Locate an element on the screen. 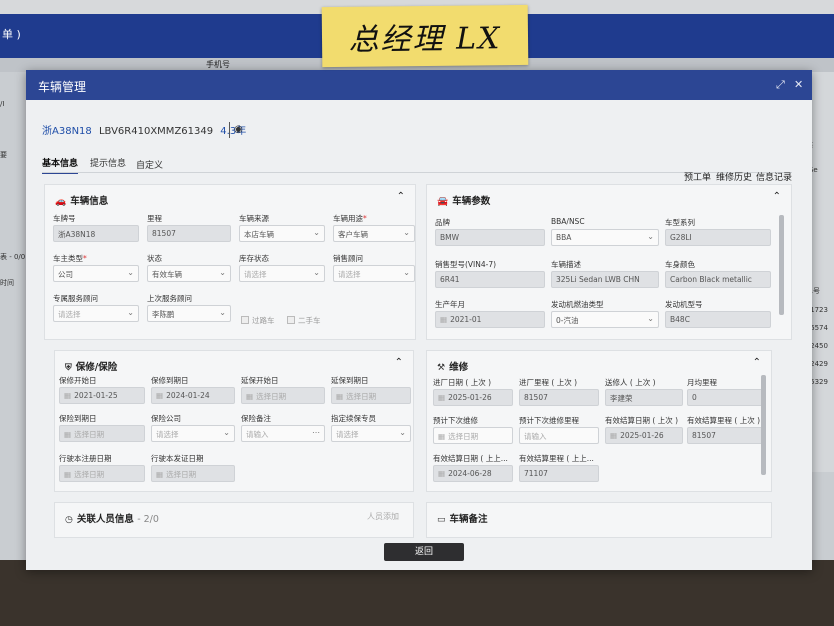 This screenshot has width=834, height=626. related-persons-panel: ◷ 关联人员信息 - 2/0 人员添加 is located at coordinates (234, 520).